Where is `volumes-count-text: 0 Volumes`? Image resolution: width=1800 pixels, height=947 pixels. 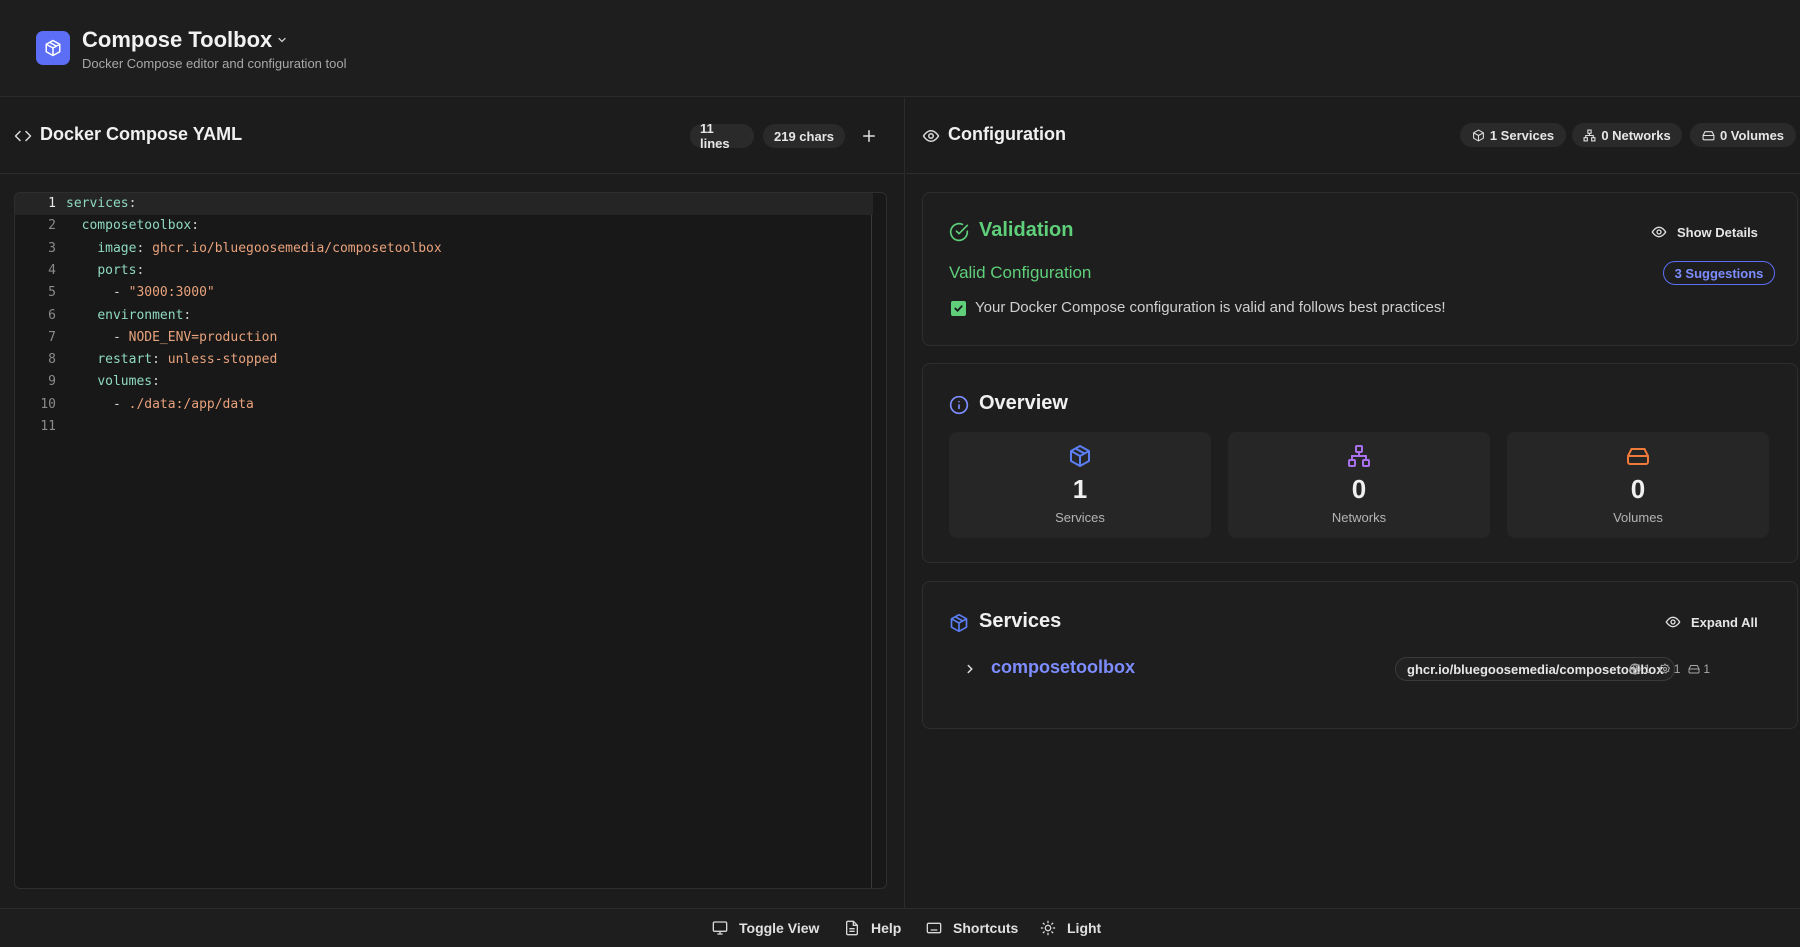 volumes-count-text: 0 Volumes is located at coordinates (1752, 135).